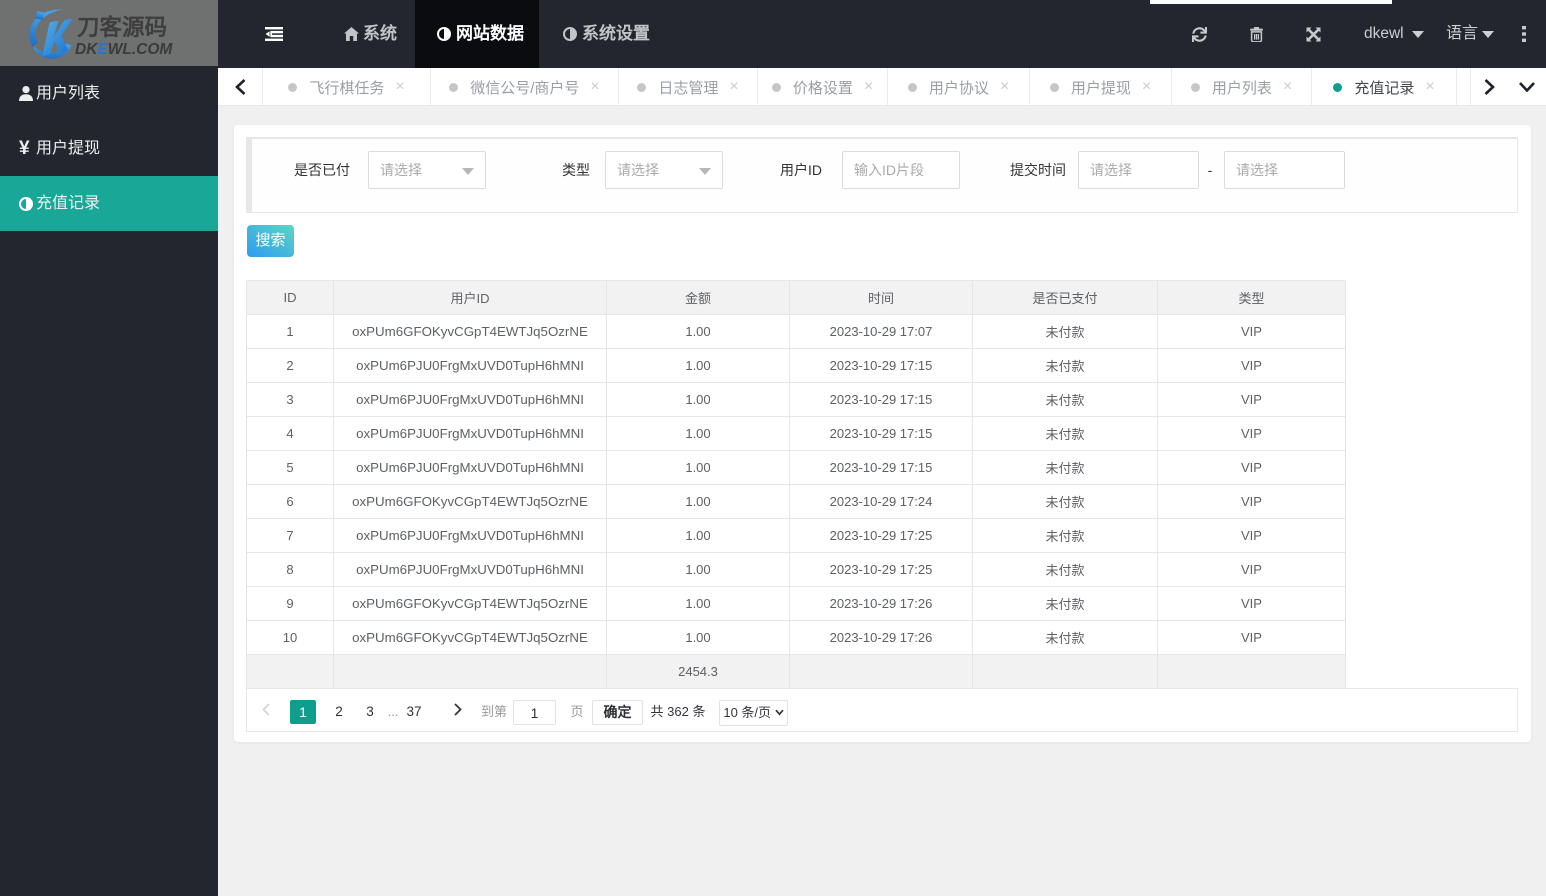 The height and width of the screenshot is (896, 1546). I want to click on svg-text: 刀客源码, so click(122, 27).